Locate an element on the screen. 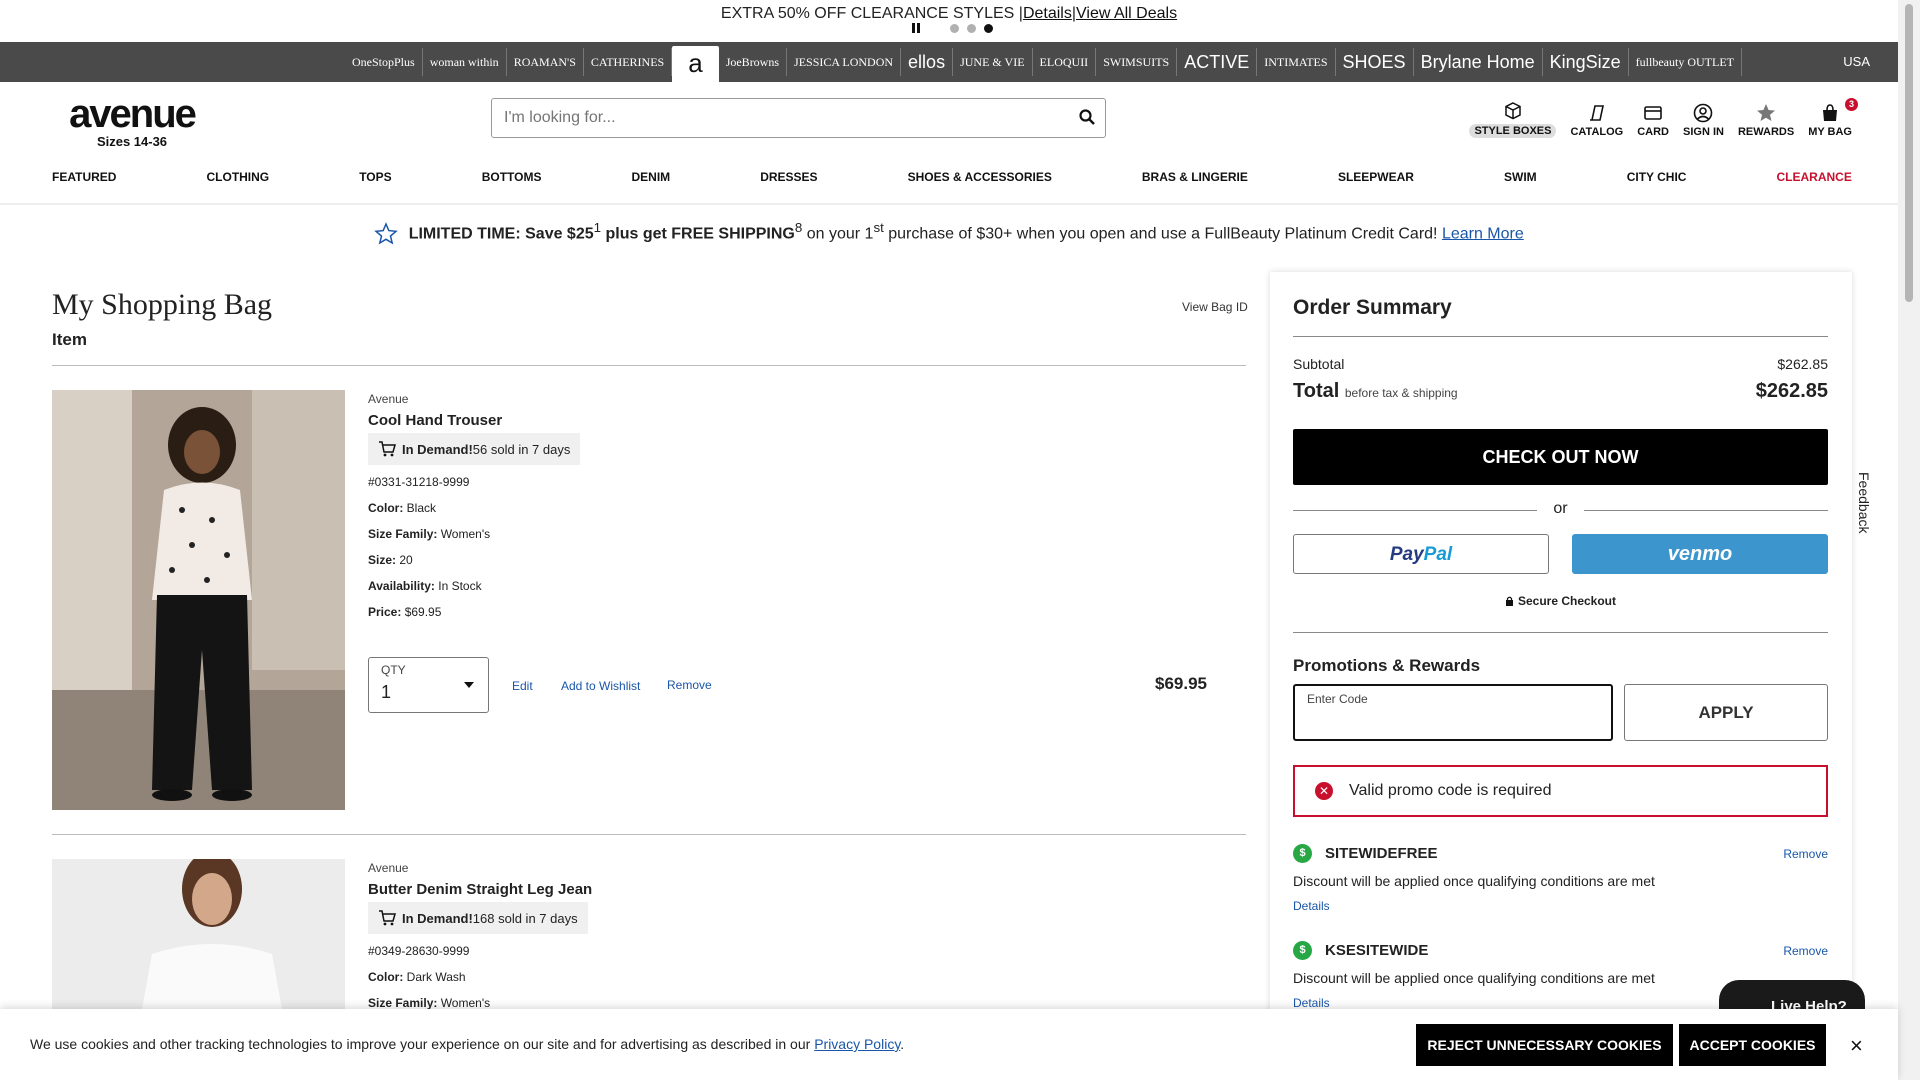 Image resolution: width=1920 pixels, height=1080 pixels. sign-in-button: SIGN IN is located at coordinates (1703, 120).